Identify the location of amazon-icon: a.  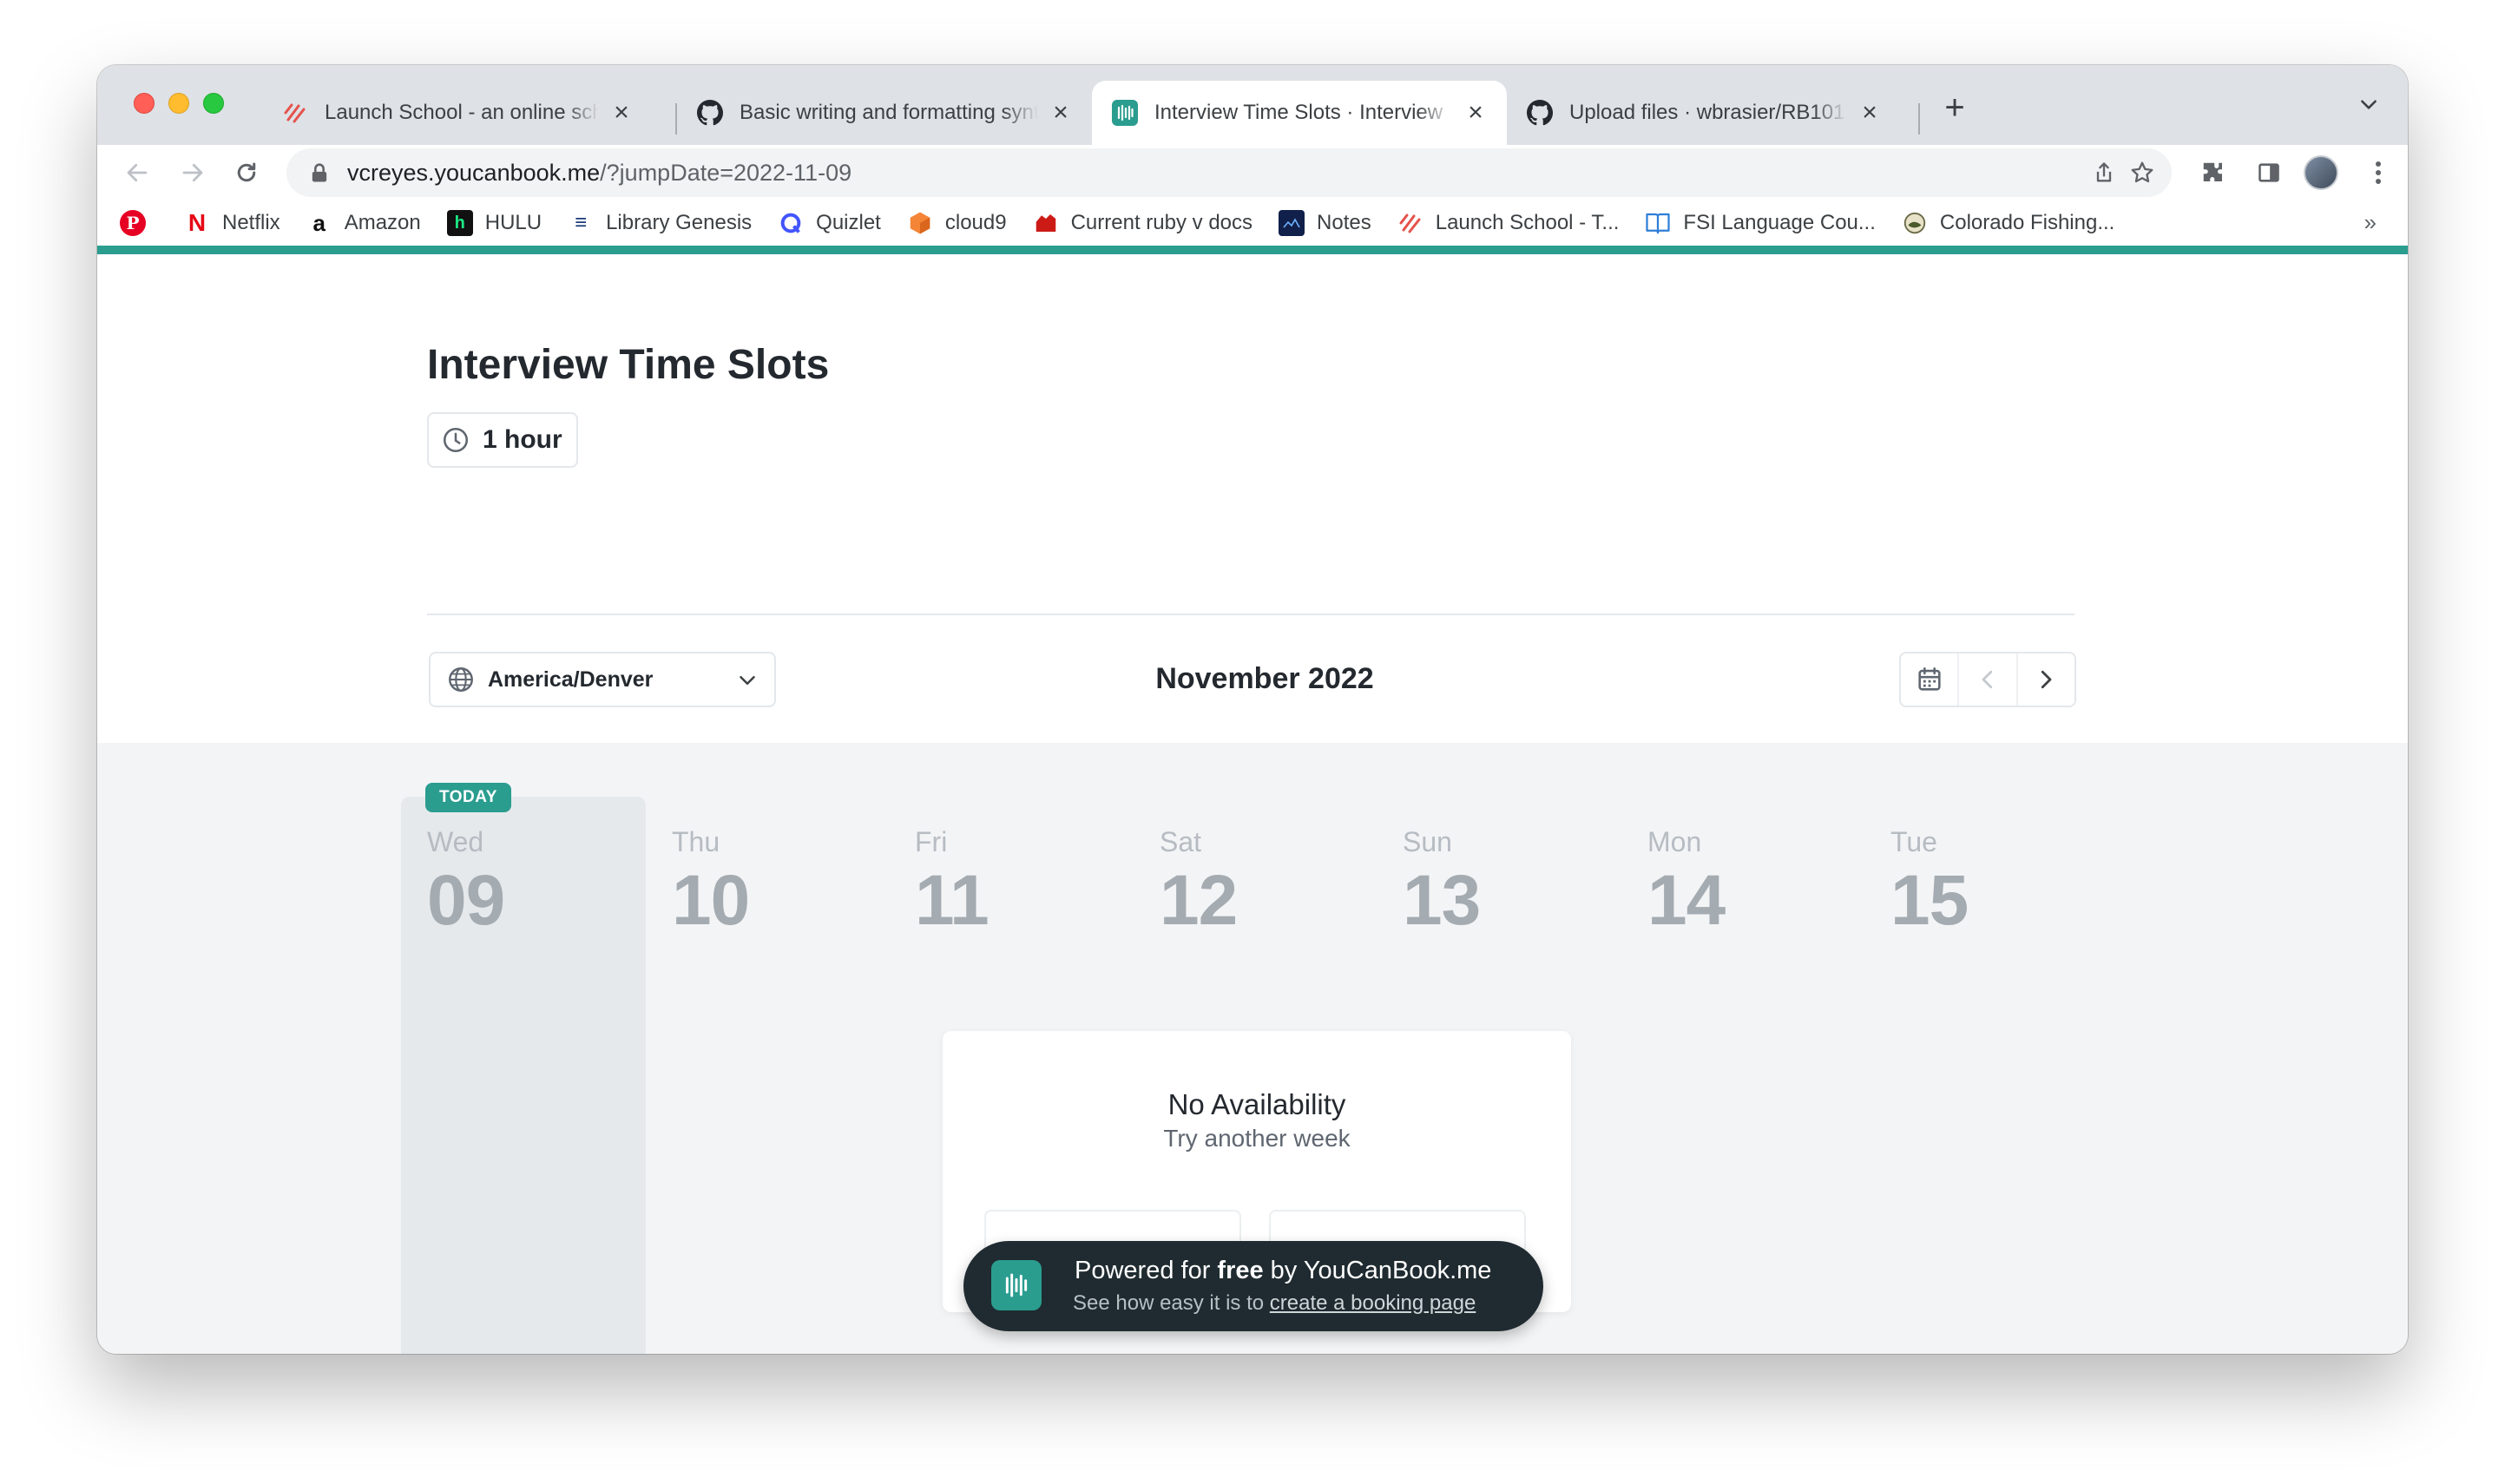
(318, 222).